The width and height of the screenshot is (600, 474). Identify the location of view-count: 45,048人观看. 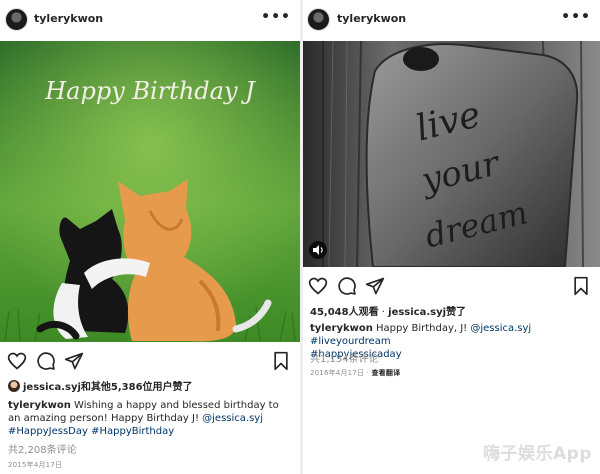
(344, 312).